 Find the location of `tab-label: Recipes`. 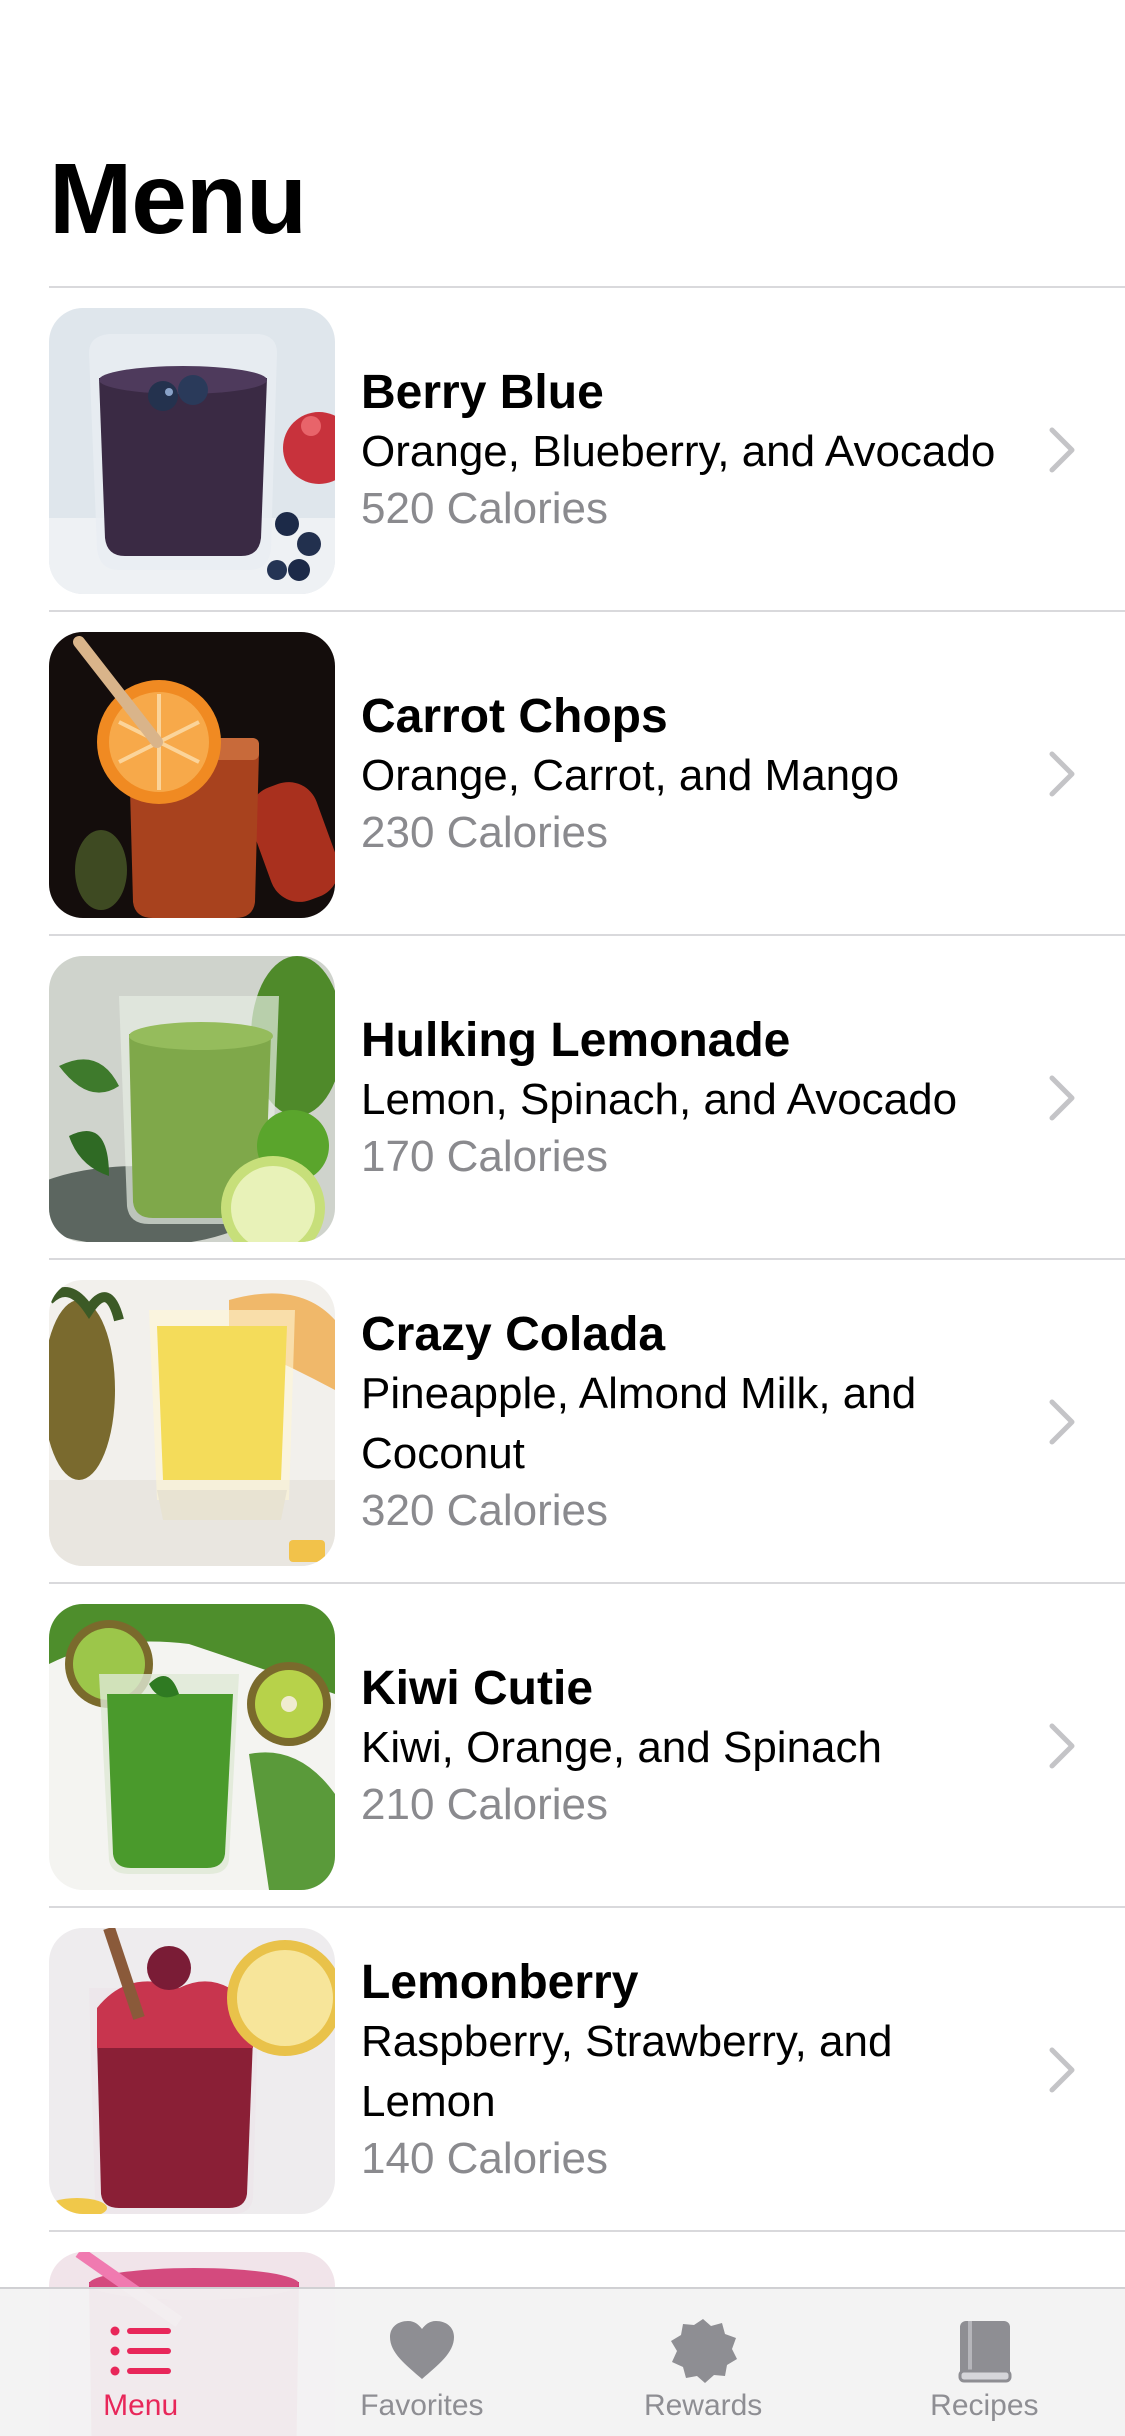

tab-label: Recipes is located at coordinates (984, 2405).